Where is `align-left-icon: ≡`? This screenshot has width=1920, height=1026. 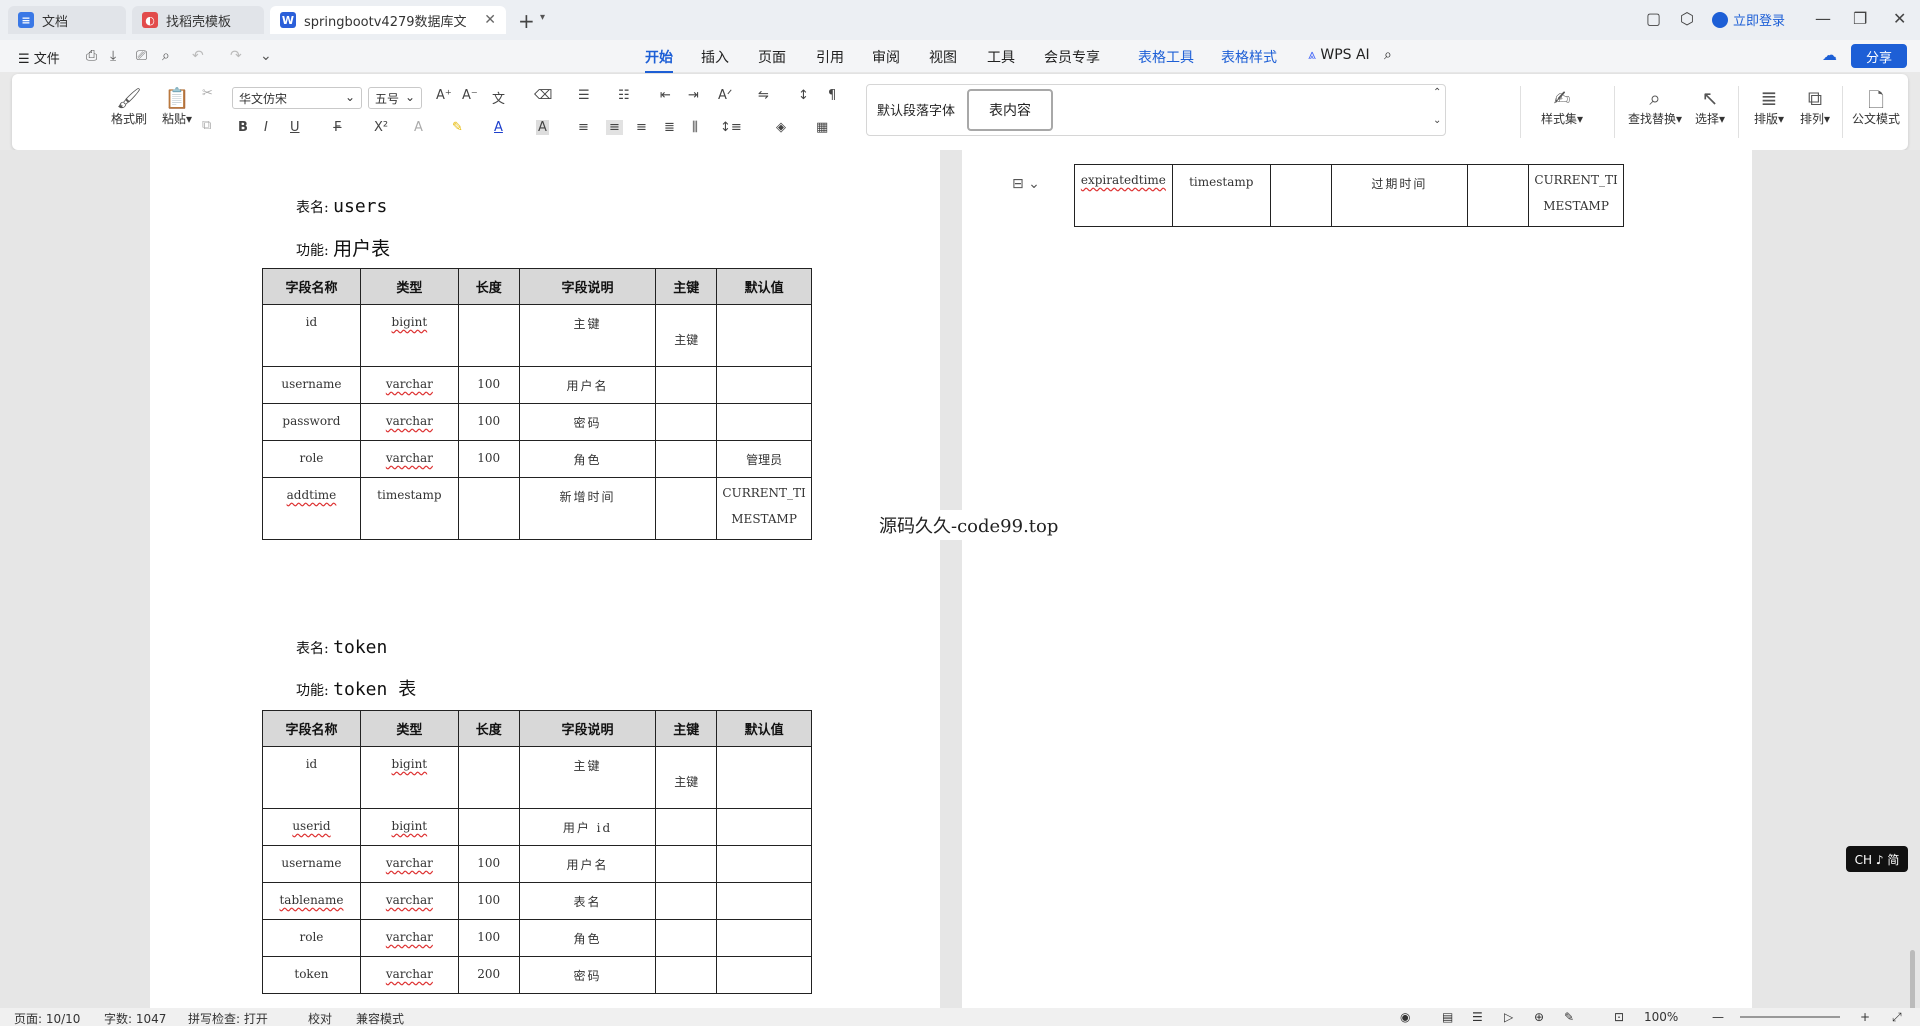
align-left-icon: ≡ is located at coordinates (583, 127).